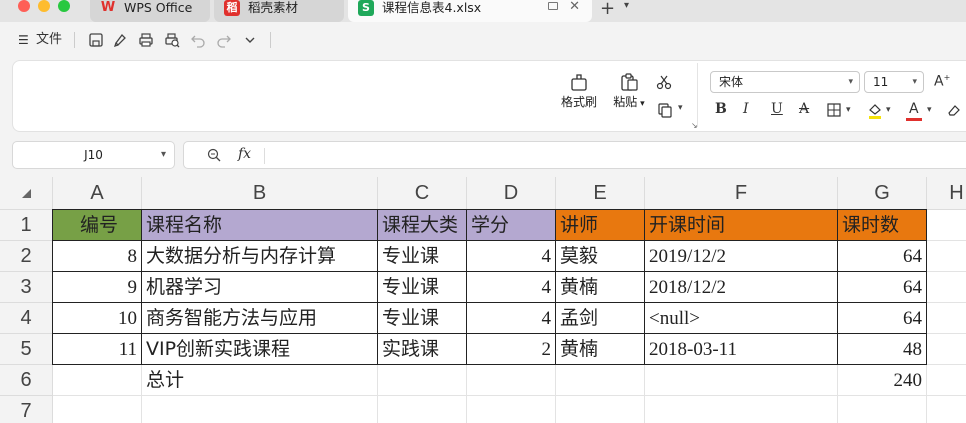 Image resolution: width=966 pixels, height=423 pixels. I want to click on increase-font-icon: A+, so click(942, 81).